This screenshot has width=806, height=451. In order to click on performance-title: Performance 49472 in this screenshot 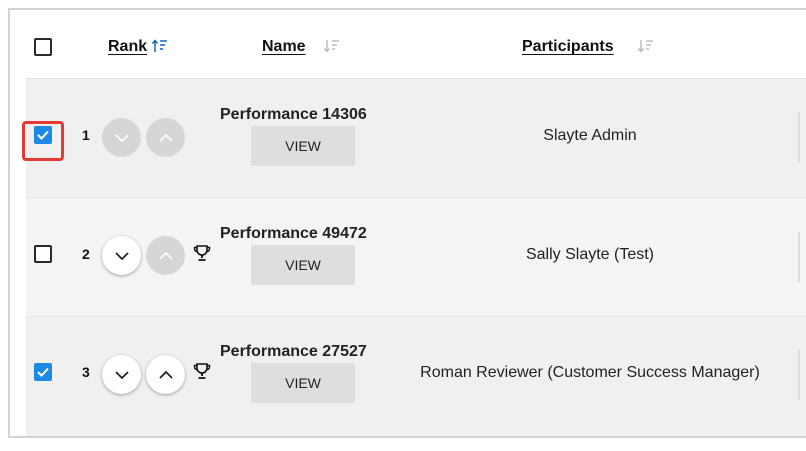, I will do `click(293, 233)`.